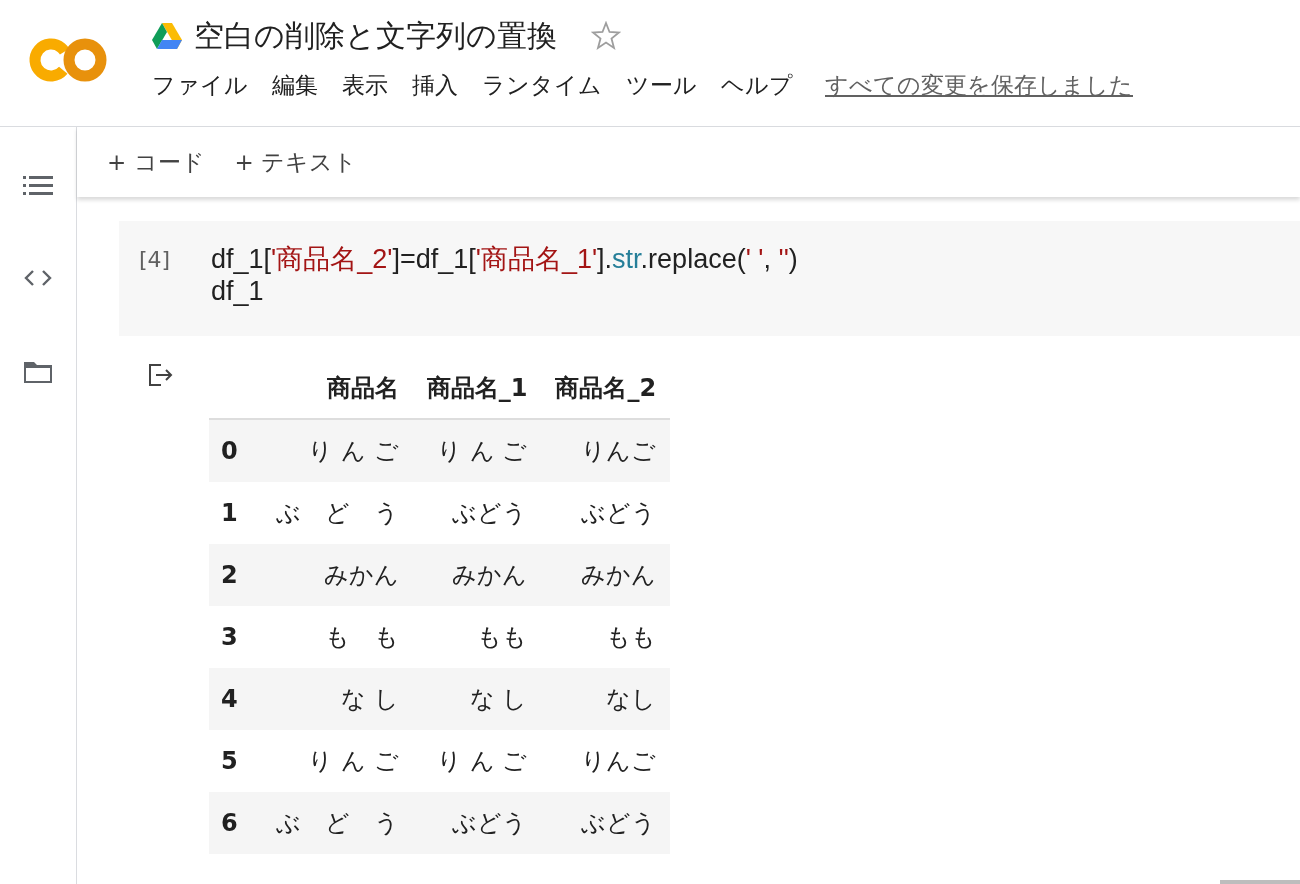  I want to click on menu-item: 編集, so click(295, 85).